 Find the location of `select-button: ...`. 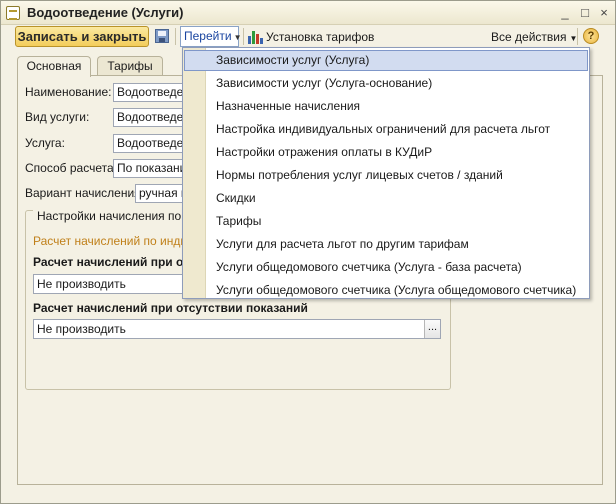

select-button: ... is located at coordinates (432, 329).